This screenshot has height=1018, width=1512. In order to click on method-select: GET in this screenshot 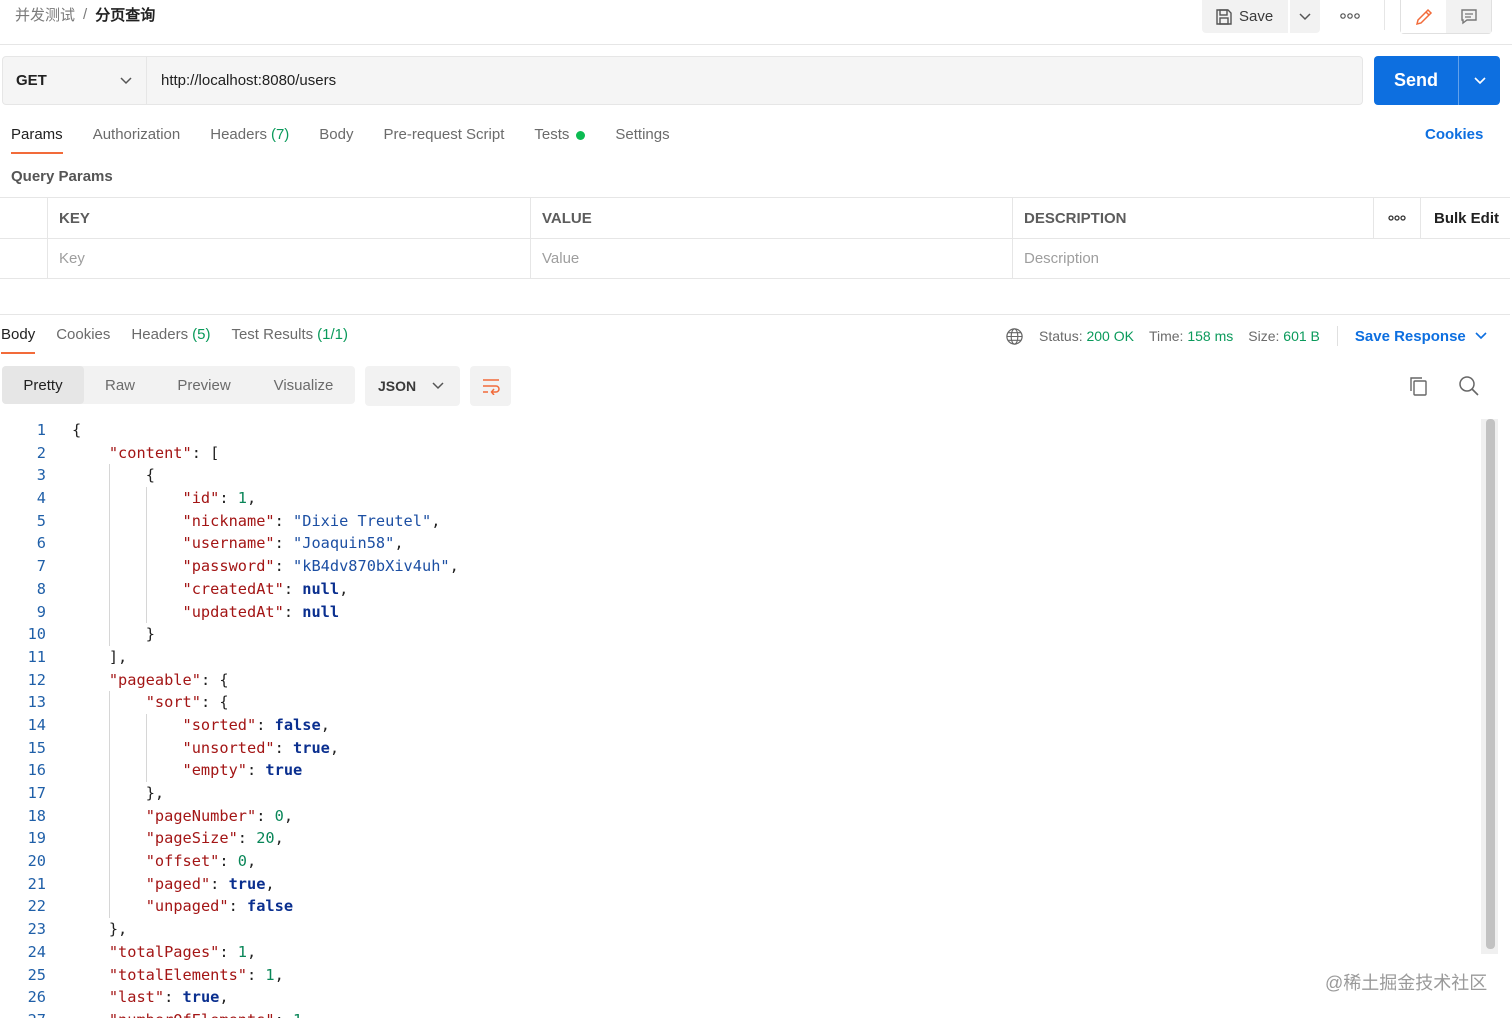, I will do `click(74, 80)`.